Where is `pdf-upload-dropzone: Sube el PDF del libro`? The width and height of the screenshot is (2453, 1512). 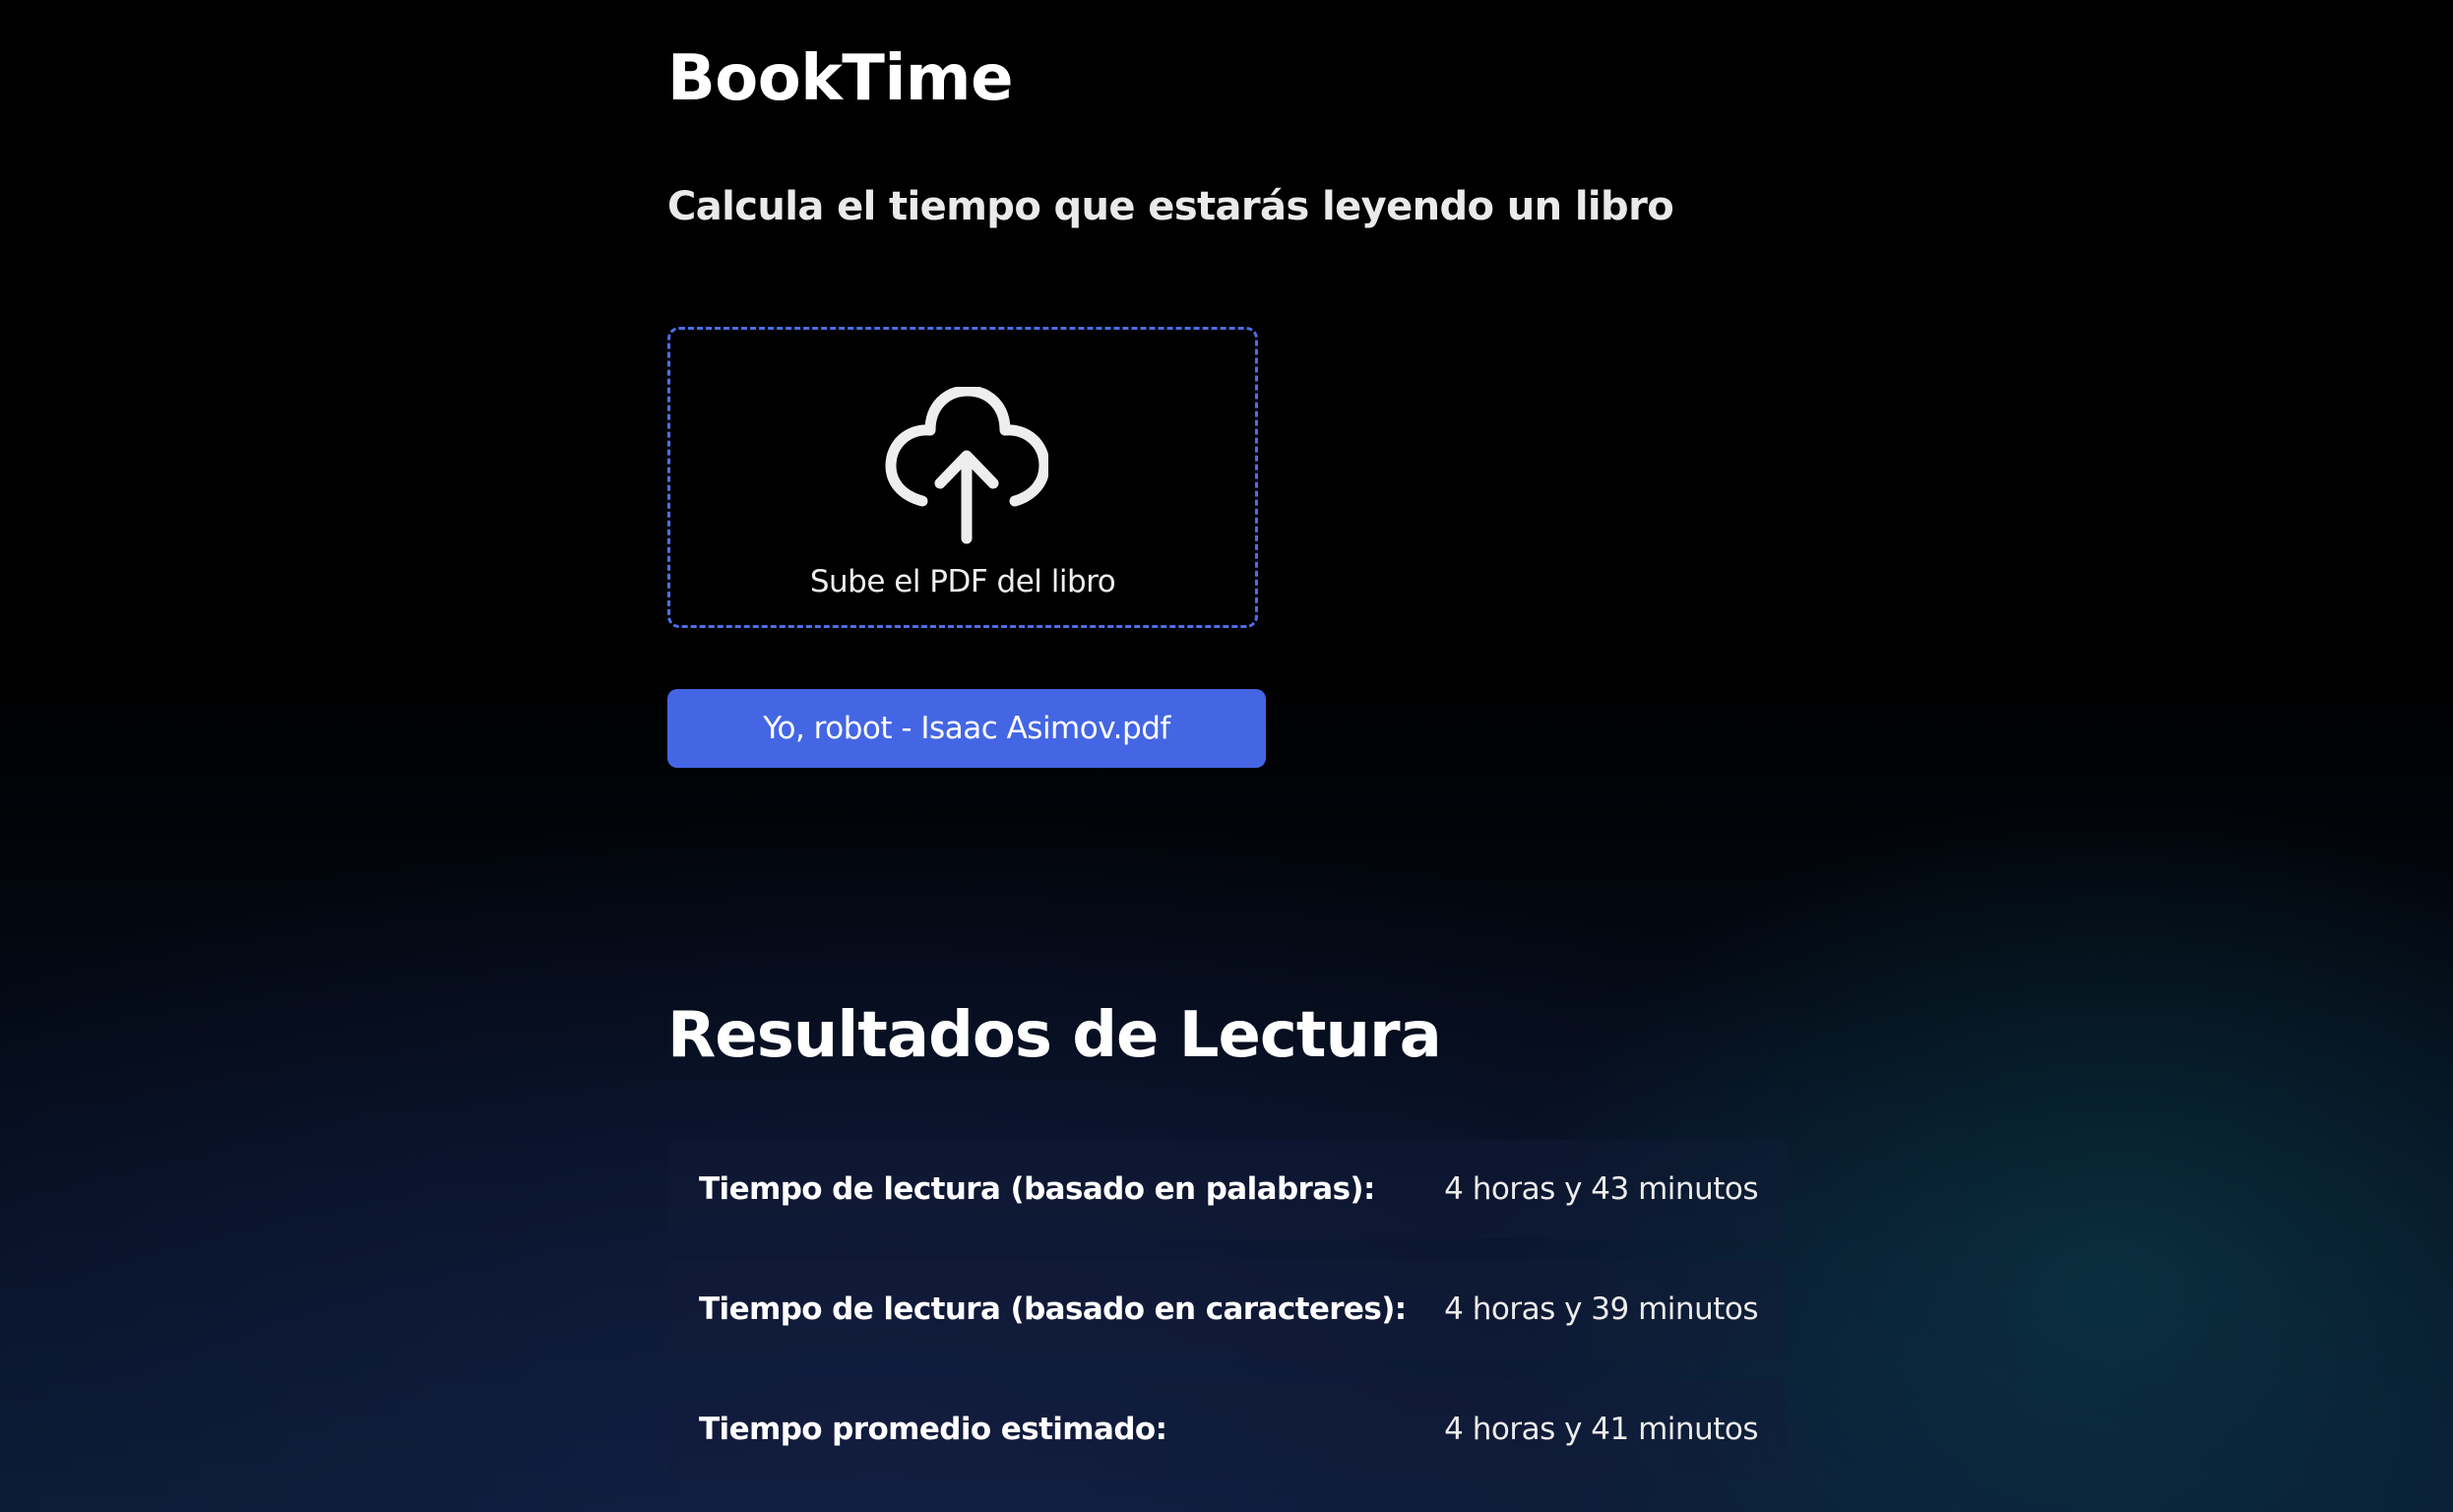 pdf-upload-dropzone: Sube el PDF del libro is located at coordinates (963, 477).